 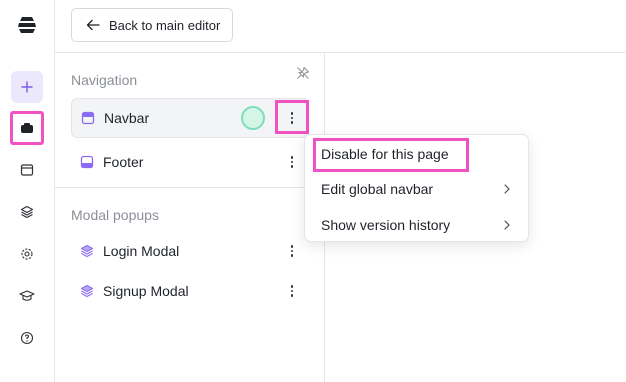 What do you see at coordinates (88, 118) in the screenshot?
I see `navbar-icon` at bounding box center [88, 118].